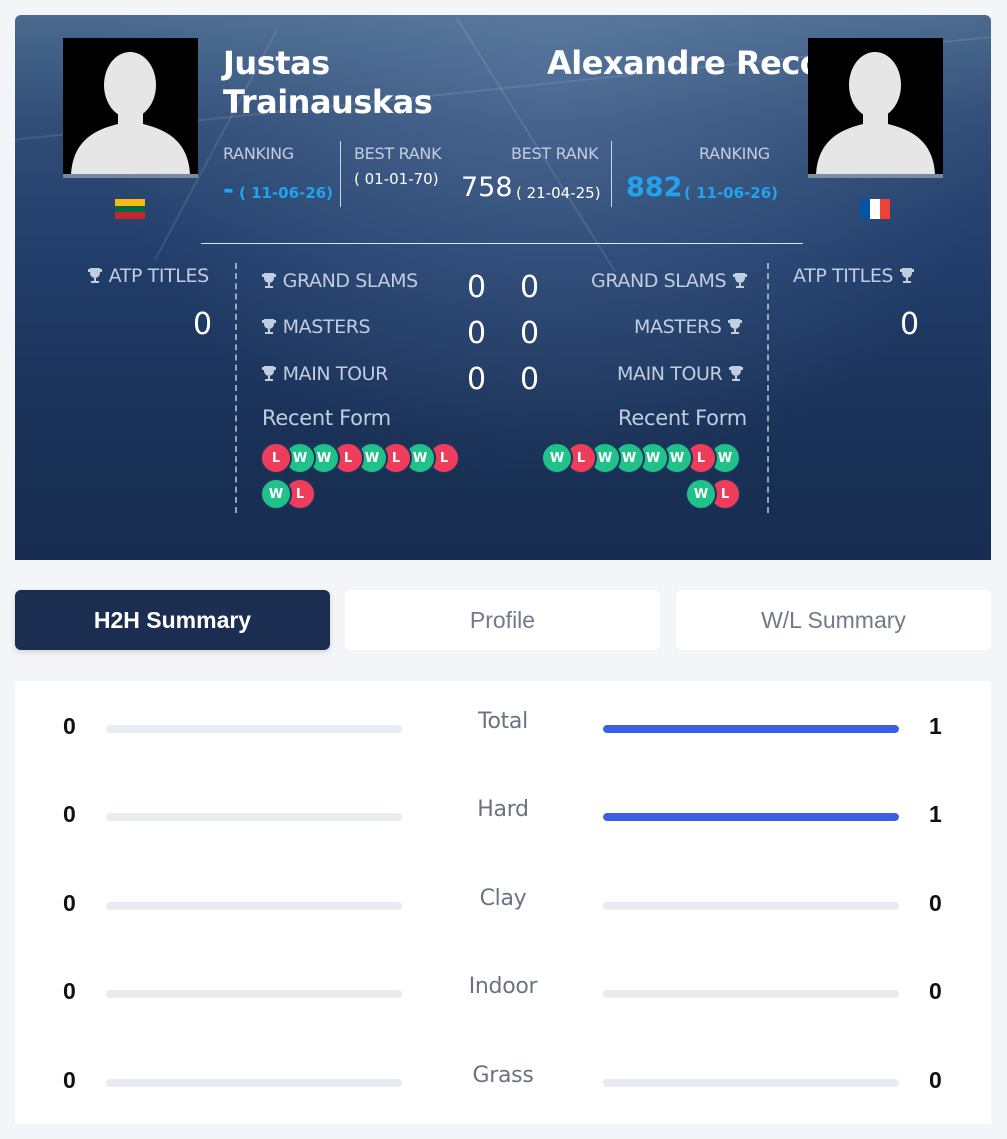 This screenshot has width=1007, height=1139. Describe the element at coordinates (503, 898) in the screenshot. I see `surface-label: Clay` at that location.